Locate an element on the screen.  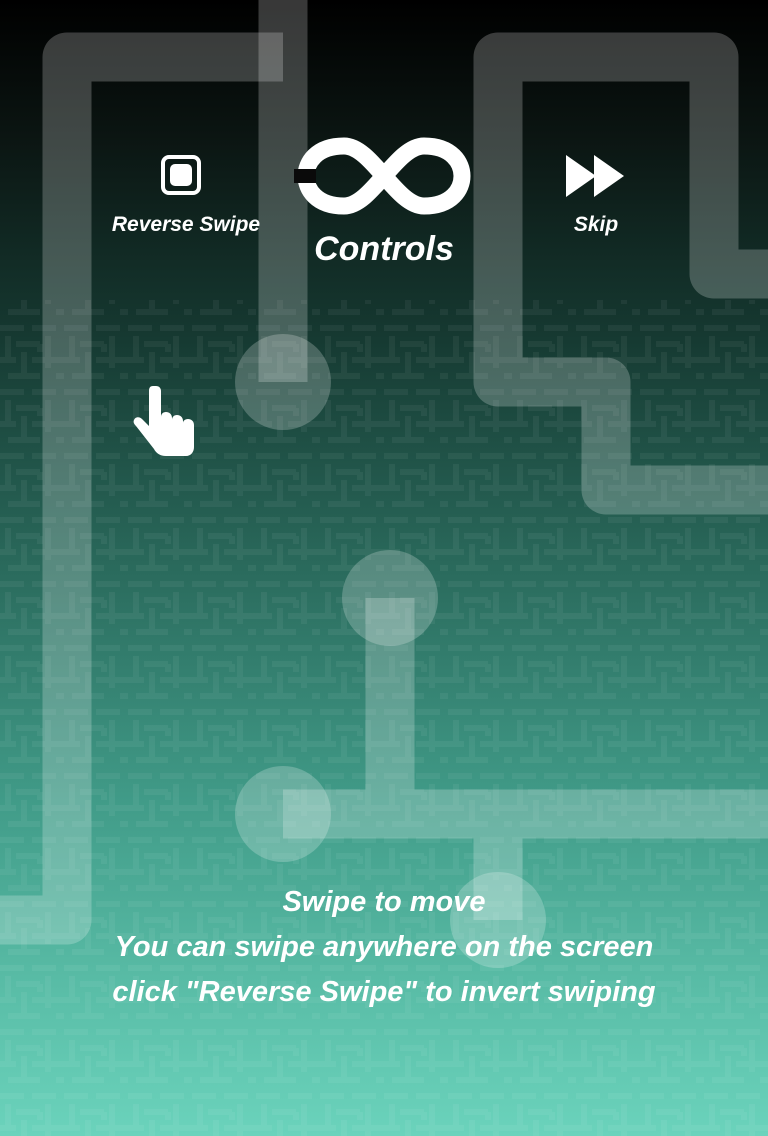
pointing-hand-icon is located at coordinates (163, 421).